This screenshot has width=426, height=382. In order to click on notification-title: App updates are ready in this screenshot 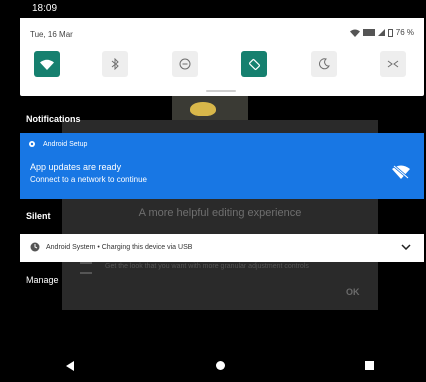, I will do `click(76, 167)`.